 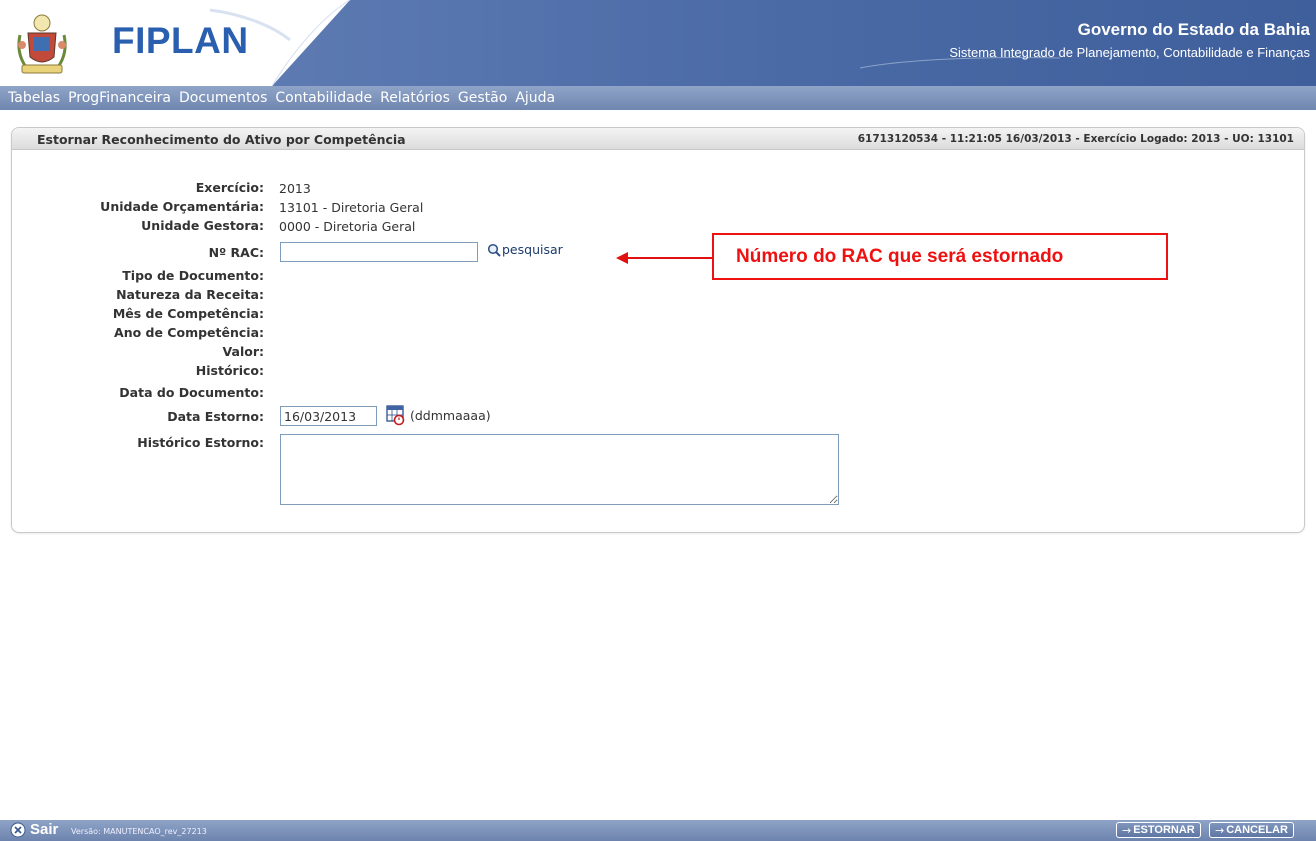 I want to click on exercicio-label: Exercício:, so click(x=229, y=187).